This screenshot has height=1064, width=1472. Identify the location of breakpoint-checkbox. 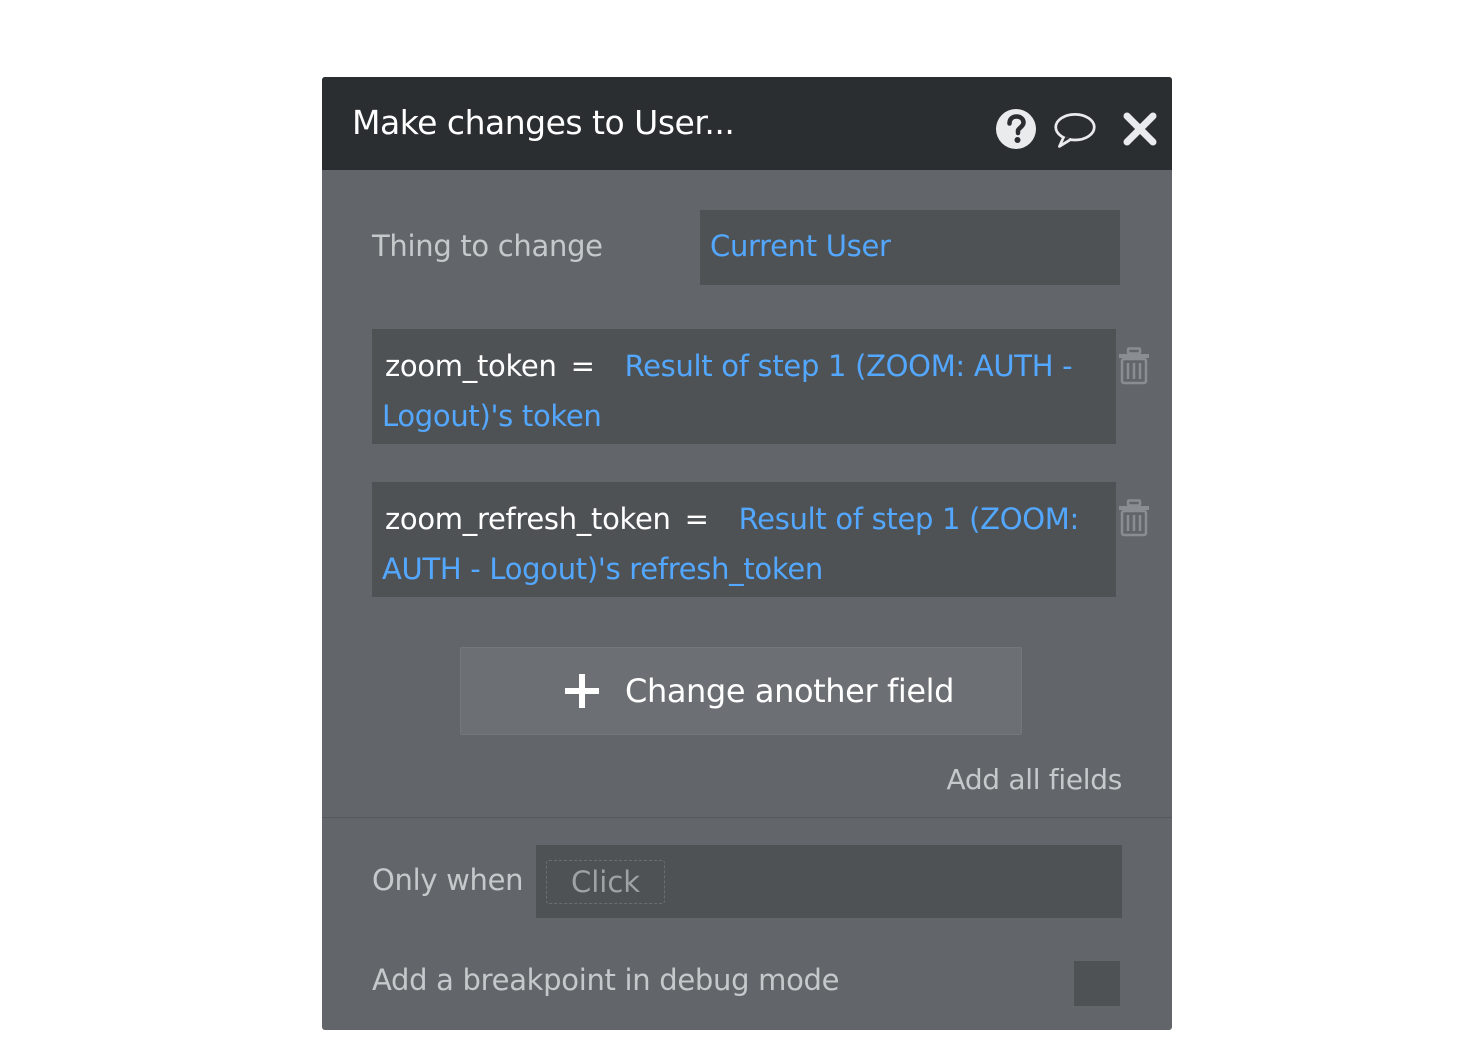
(1097, 983).